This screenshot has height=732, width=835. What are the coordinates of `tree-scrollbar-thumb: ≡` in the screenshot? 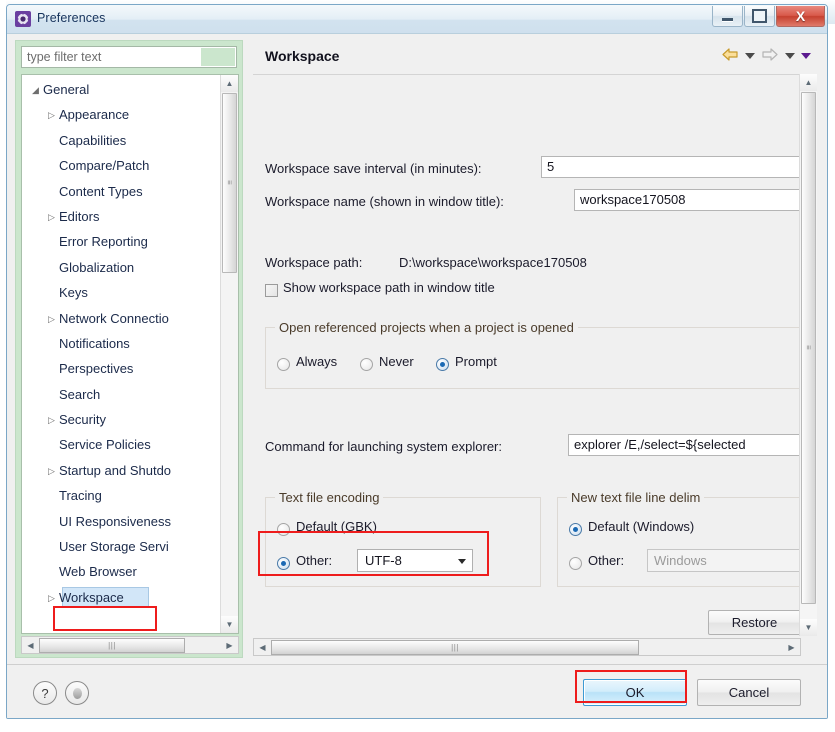 It's located at (229, 183).